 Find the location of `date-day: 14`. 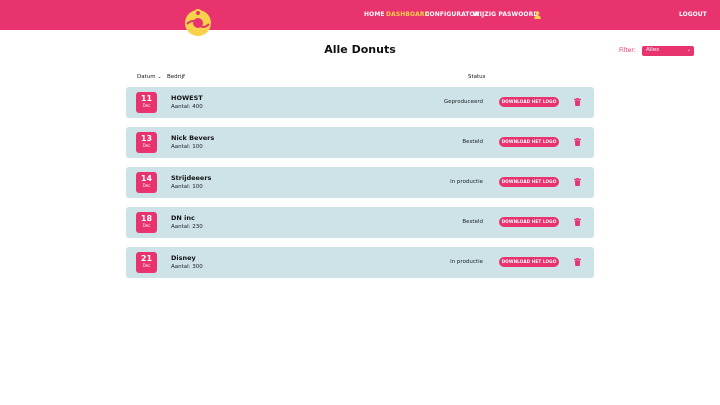

date-day: 14 is located at coordinates (146, 178).